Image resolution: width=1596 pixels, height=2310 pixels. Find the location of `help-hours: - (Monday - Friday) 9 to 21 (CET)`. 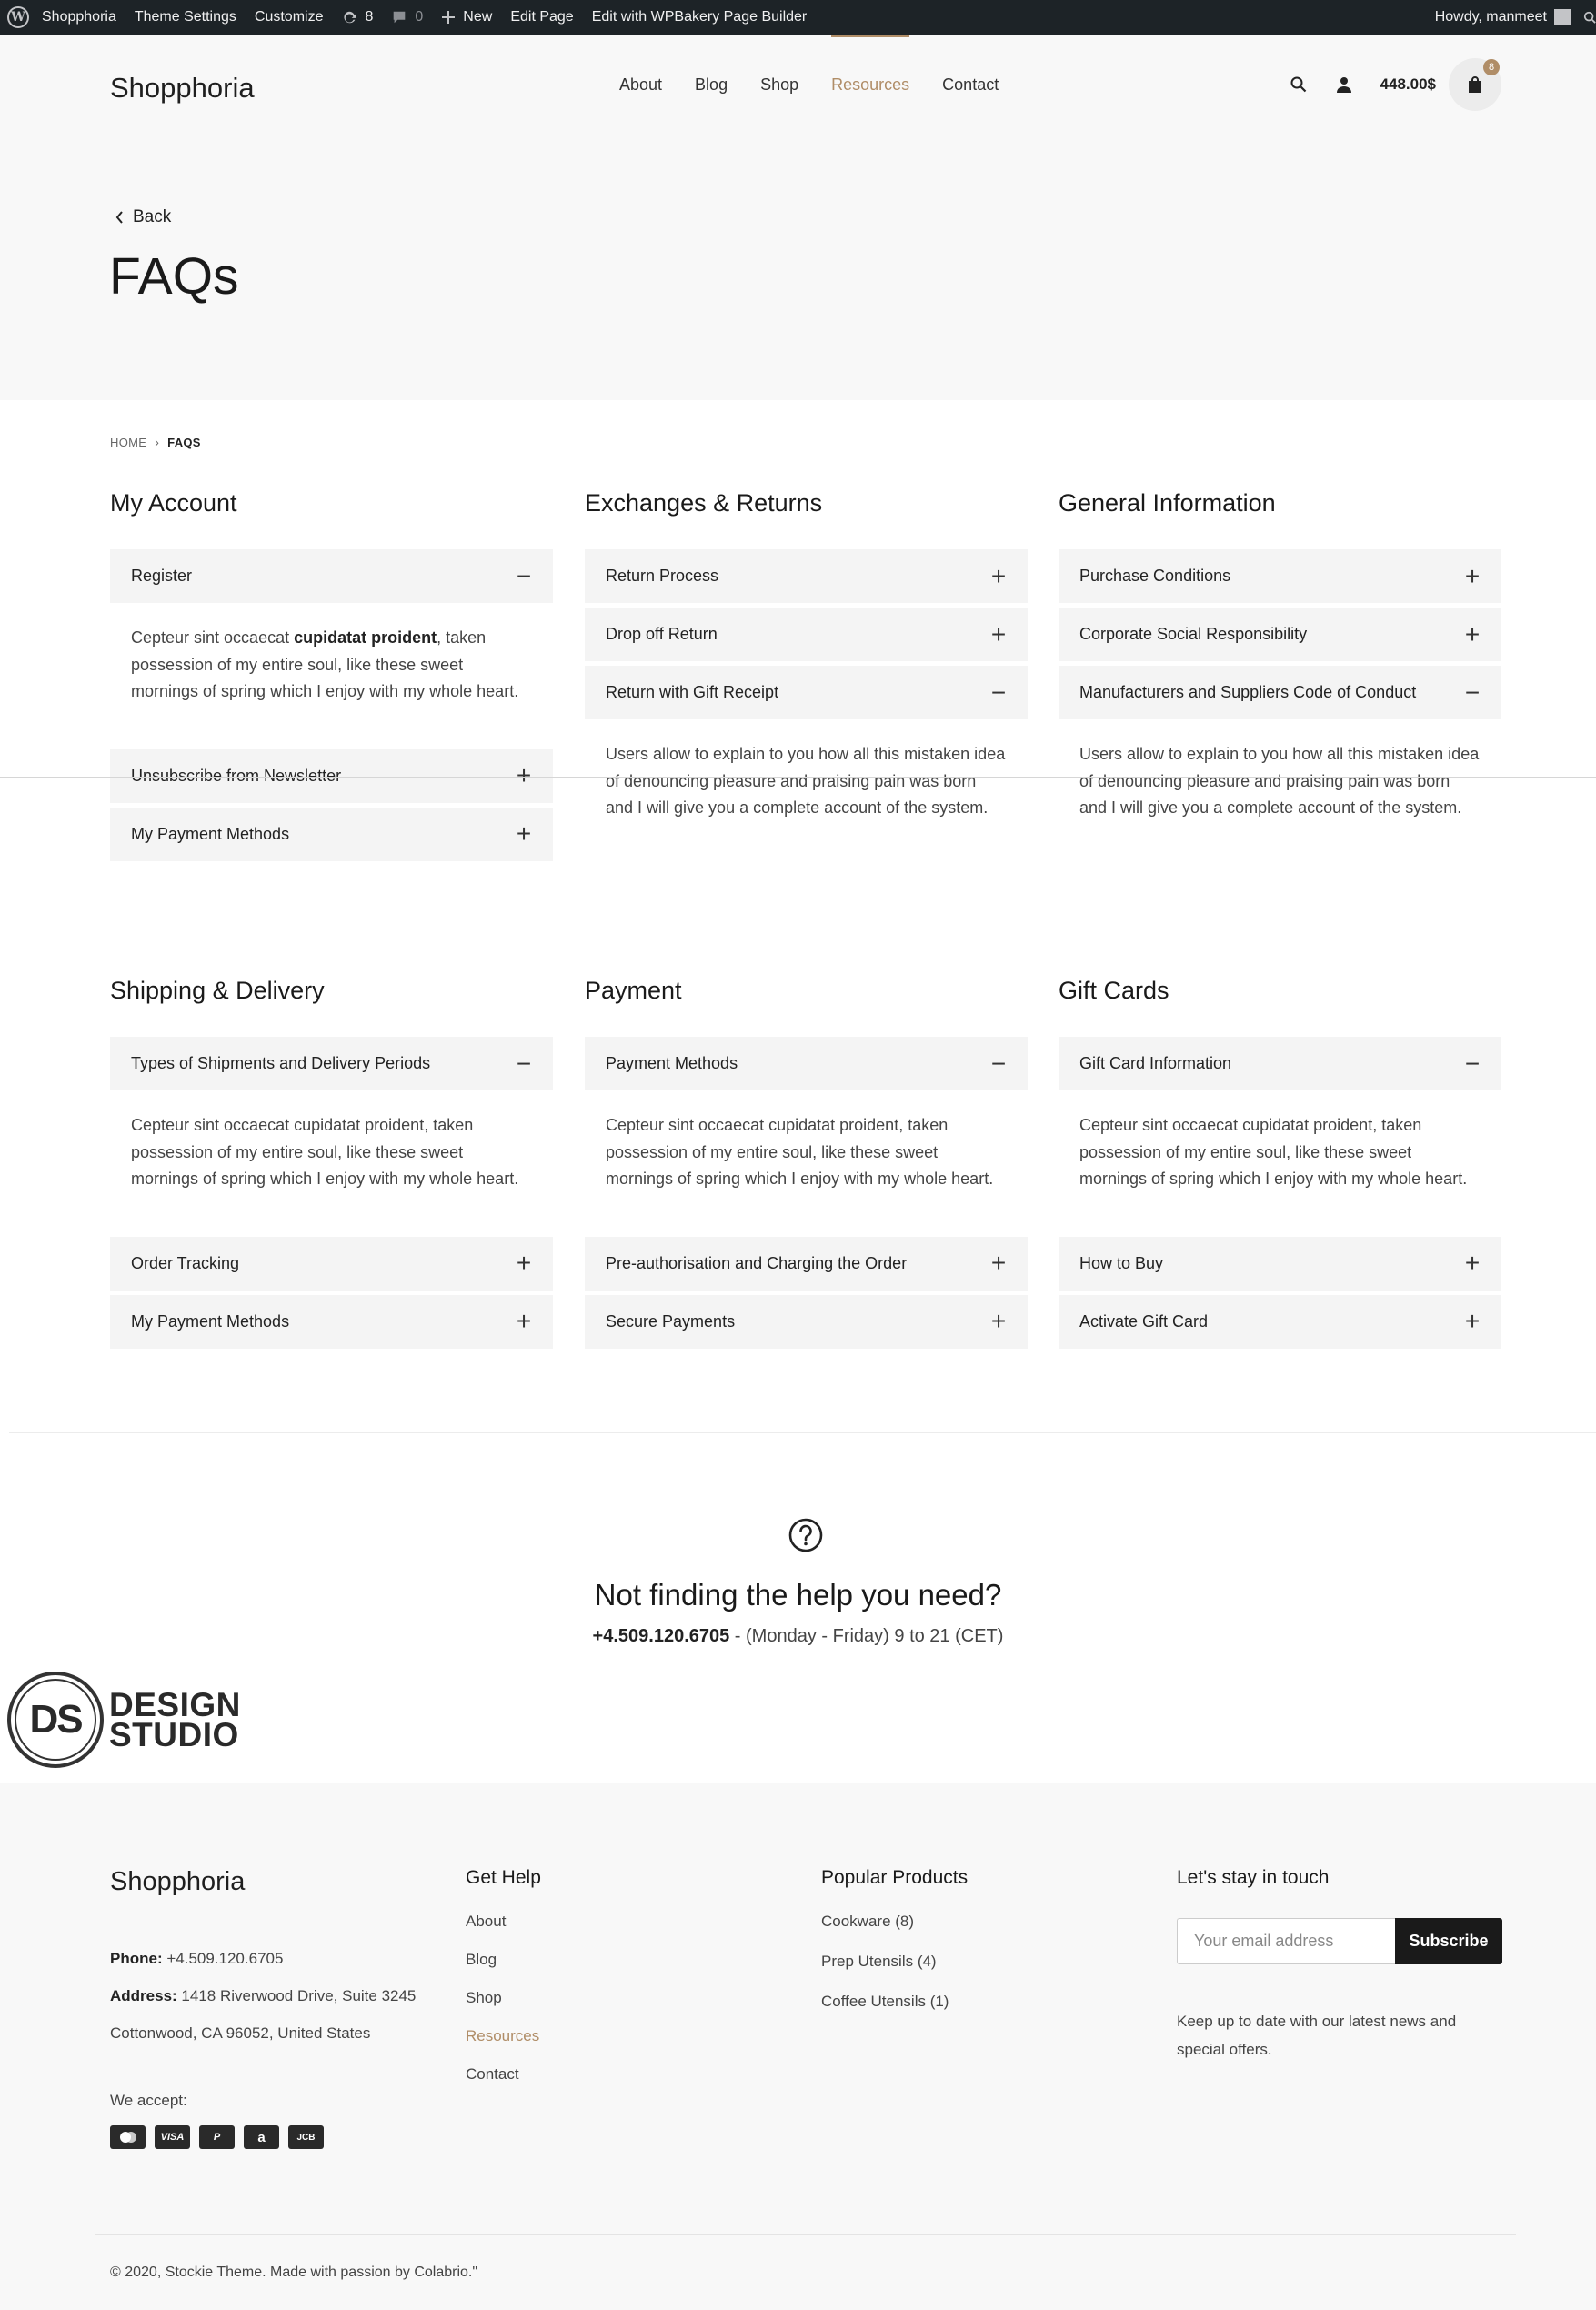

help-hours: - (Monday - Friday) 9 to 21 (CET) is located at coordinates (866, 1636).